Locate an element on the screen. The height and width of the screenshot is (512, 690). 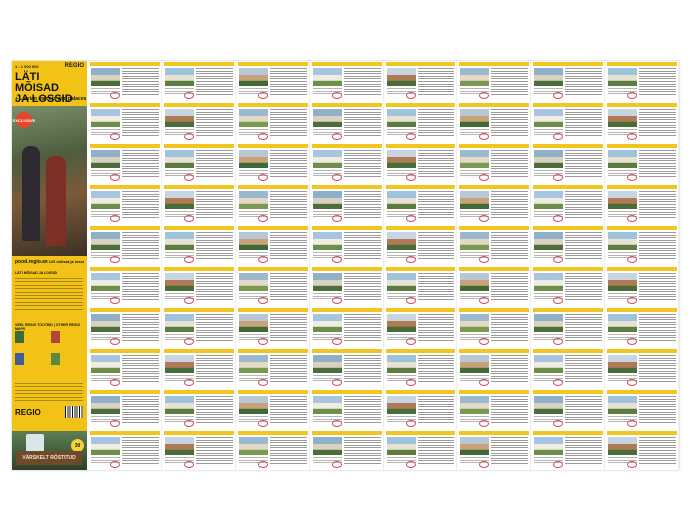
website-note: 120 mõisat ja lossi is located at coordinates (66, 261).